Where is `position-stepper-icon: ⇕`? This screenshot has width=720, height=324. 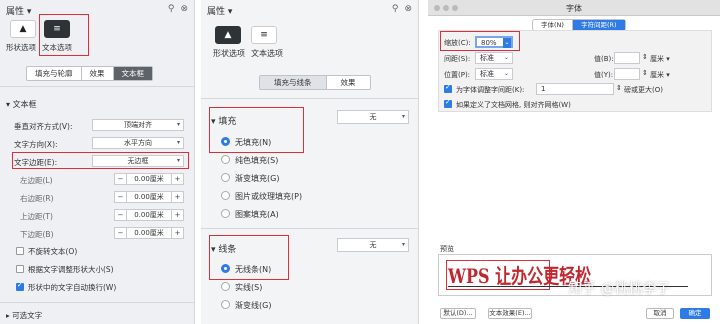
position-stepper-icon: ⇕ is located at coordinates (645, 73).